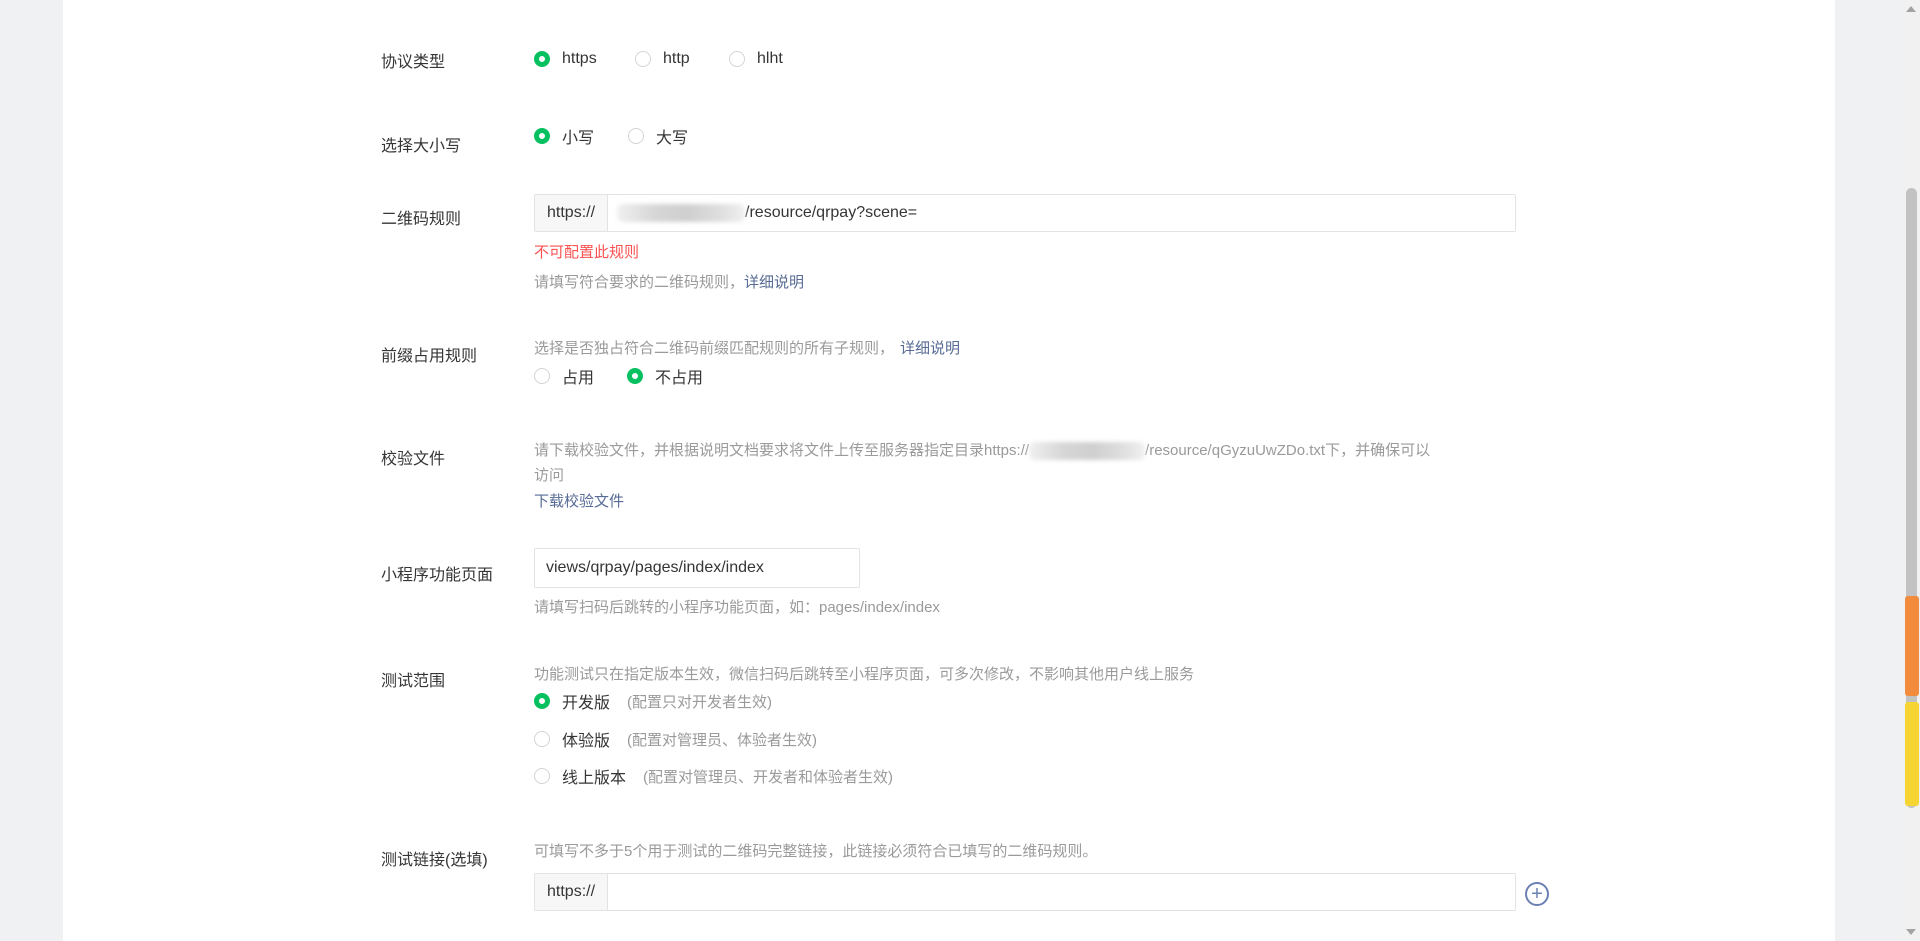 Image resolution: width=1920 pixels, height=941 pixels. I want to click on radio-occupy: 占用, so click(564, 376).